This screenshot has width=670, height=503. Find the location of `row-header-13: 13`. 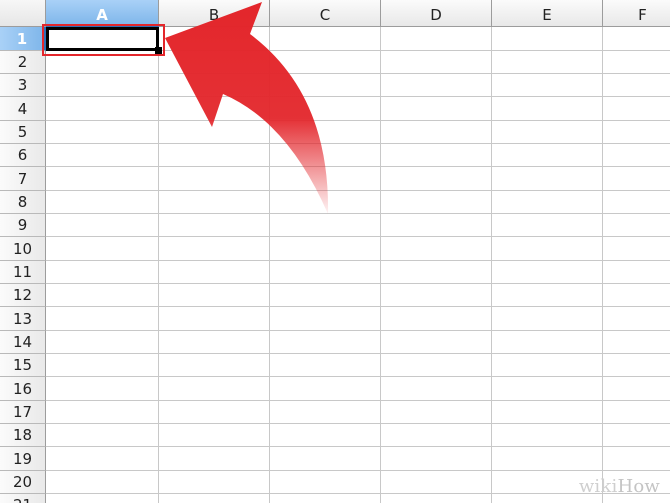

row-header-13: 13 is located at coordinates (23, 319).